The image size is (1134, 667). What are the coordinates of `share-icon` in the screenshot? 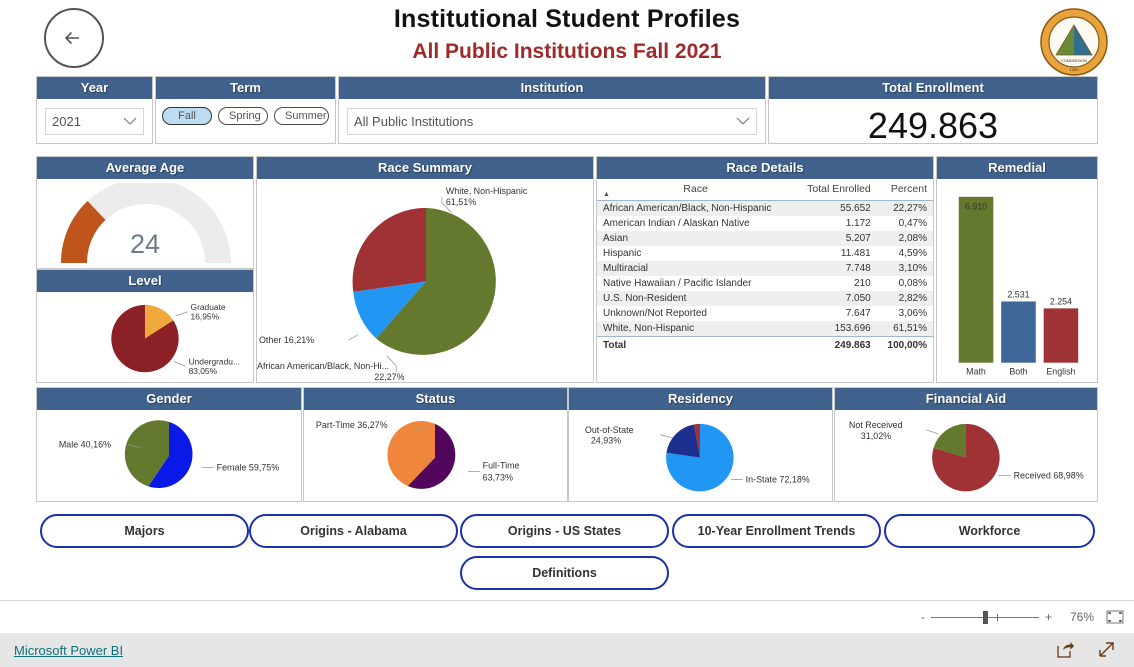 It's located at (1065, 650).